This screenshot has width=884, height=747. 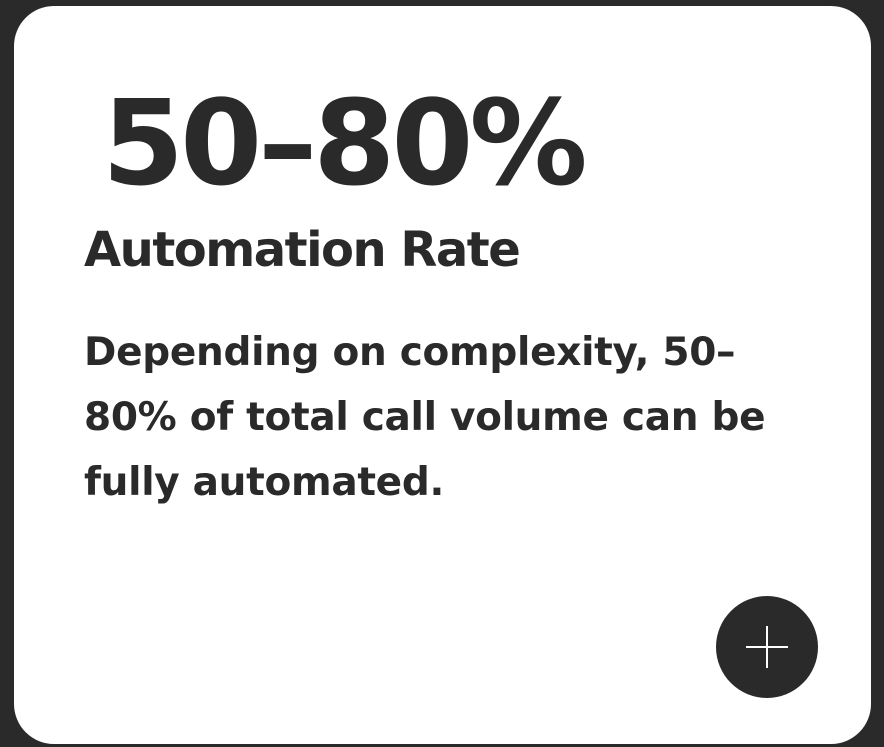 I want to click on stat-value: 50–80%, so click(x=345, y=143).